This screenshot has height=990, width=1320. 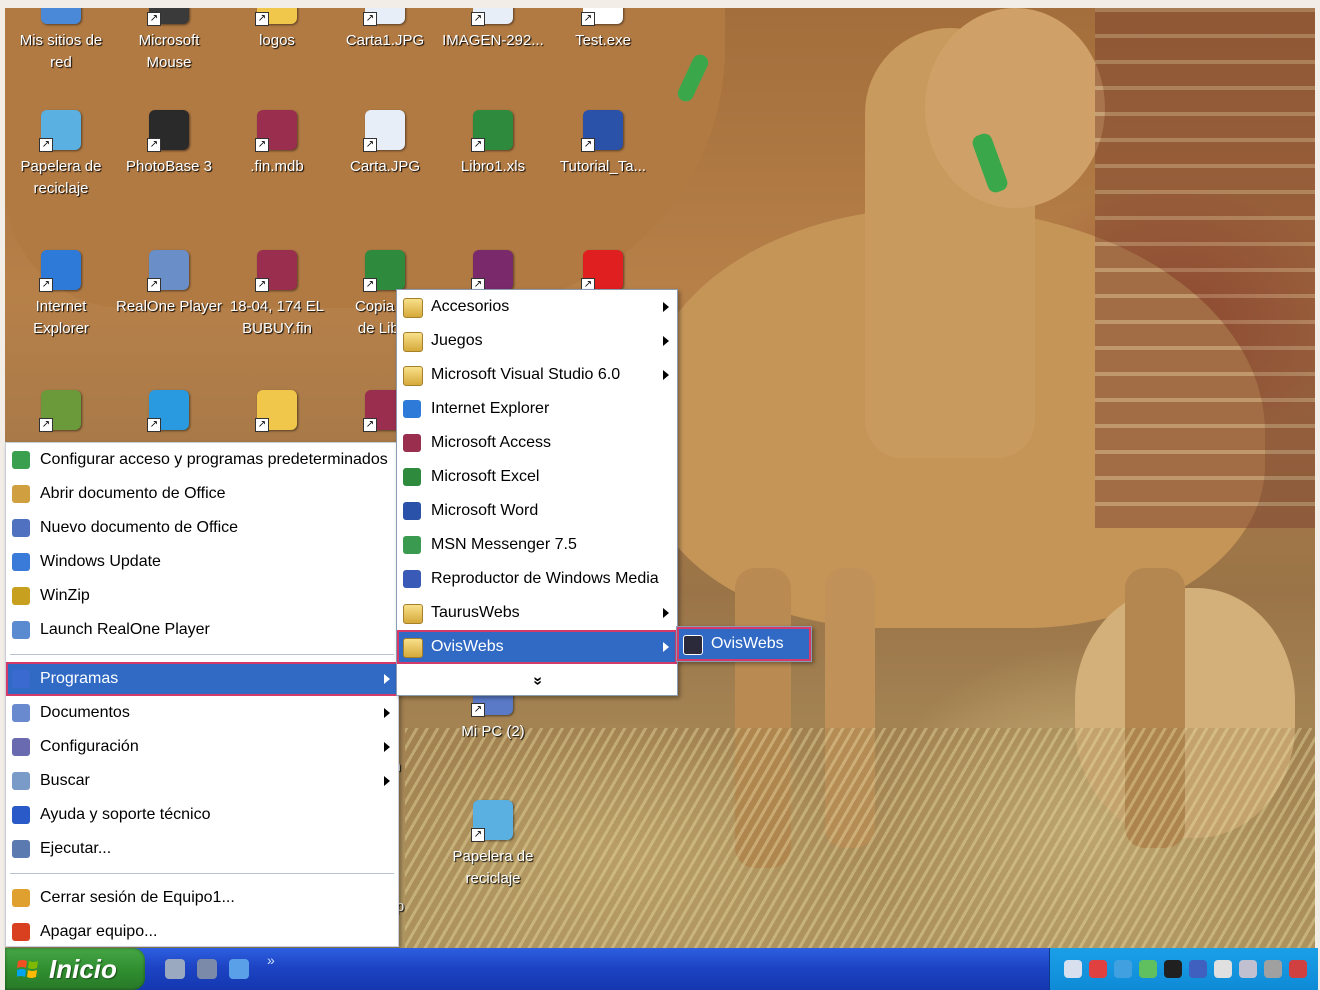 What do you see at coordinates (537, 341) in the screenshot?
I see `menu-item: Juegos` at bounding box center [537, 341].